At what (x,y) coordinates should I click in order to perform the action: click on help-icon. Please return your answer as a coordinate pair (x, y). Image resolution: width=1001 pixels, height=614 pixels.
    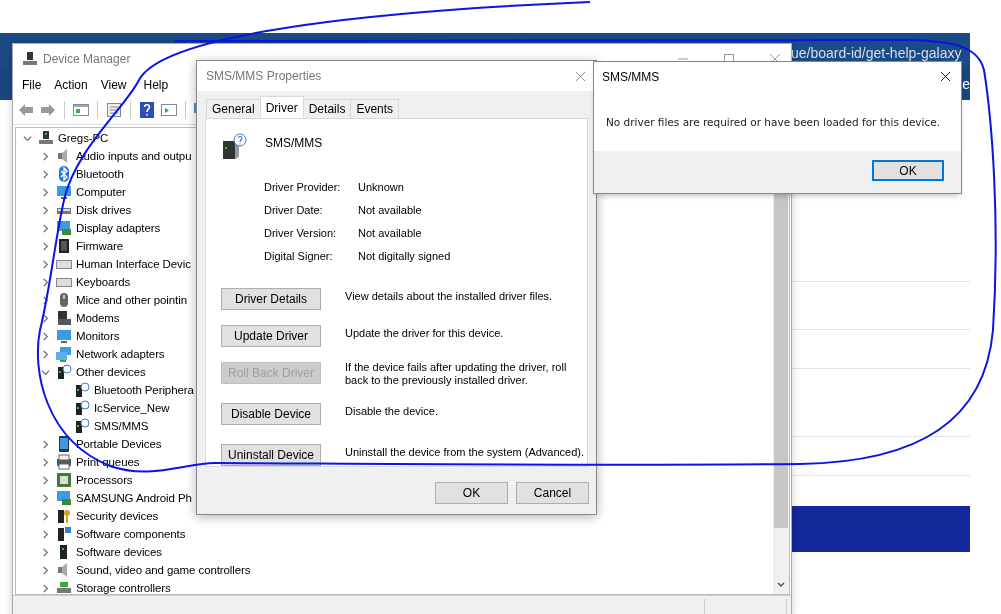
    Looking at the image, I should click on (147, 110).